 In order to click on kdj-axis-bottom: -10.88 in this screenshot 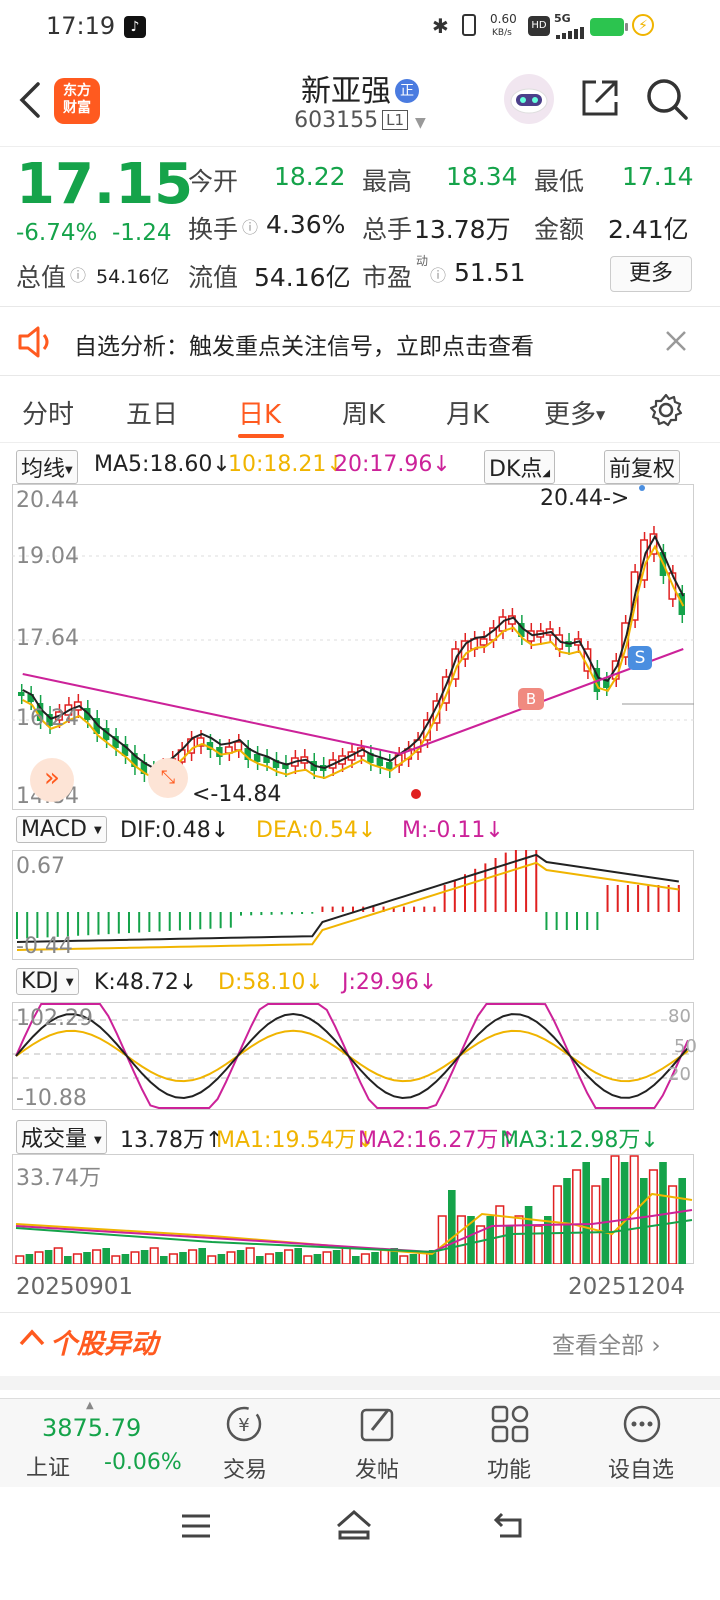, I will do `click(51, 1098)`.